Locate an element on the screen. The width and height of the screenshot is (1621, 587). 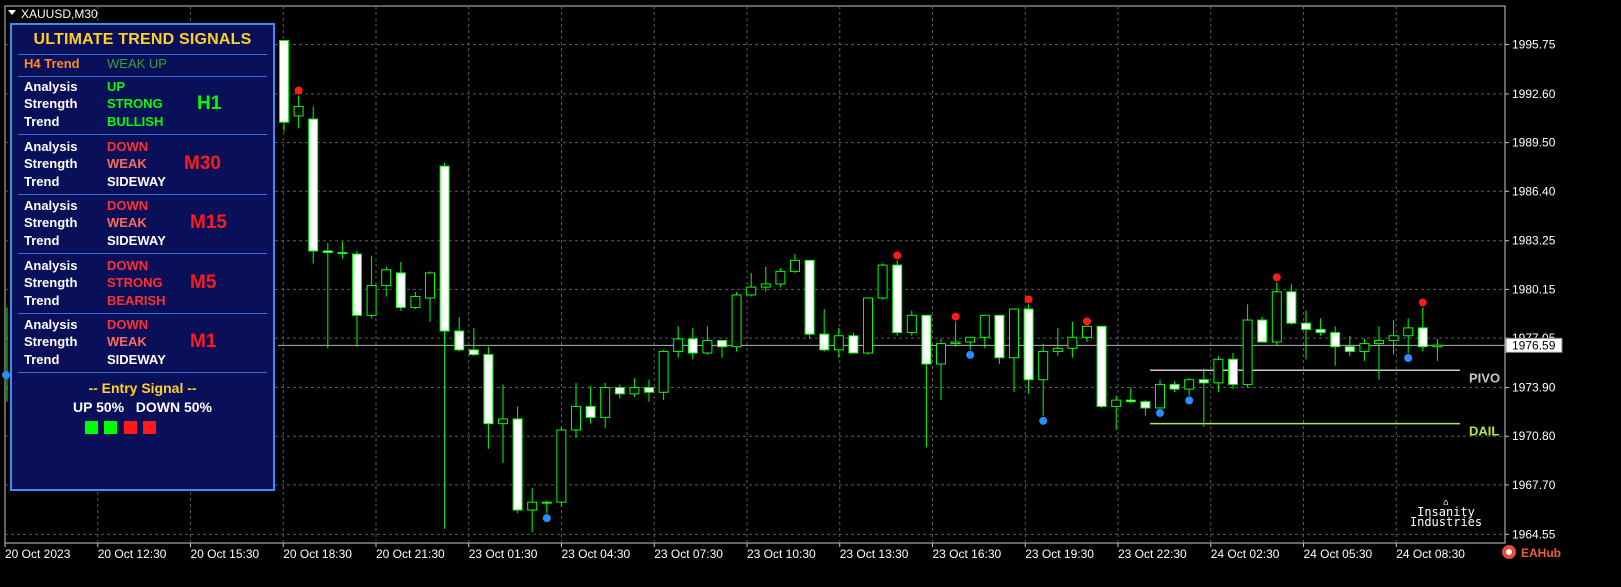
x-tick-label: 20 Oct 18:30 is located at coordinates (317, 554).